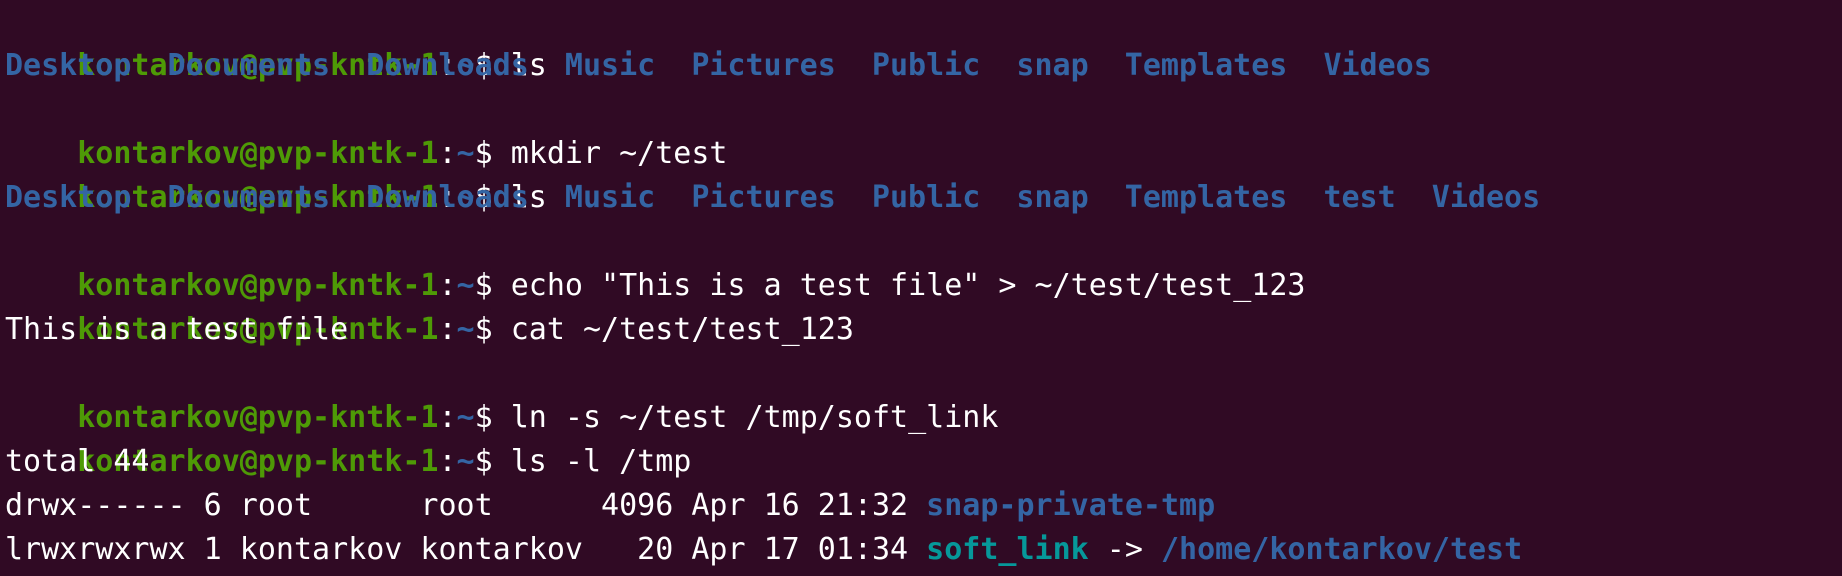  What do you see at coordinates (1124, 549) in the screenshot?
I see `symlink-arrow: ->` at bounding box center [1124, 549].